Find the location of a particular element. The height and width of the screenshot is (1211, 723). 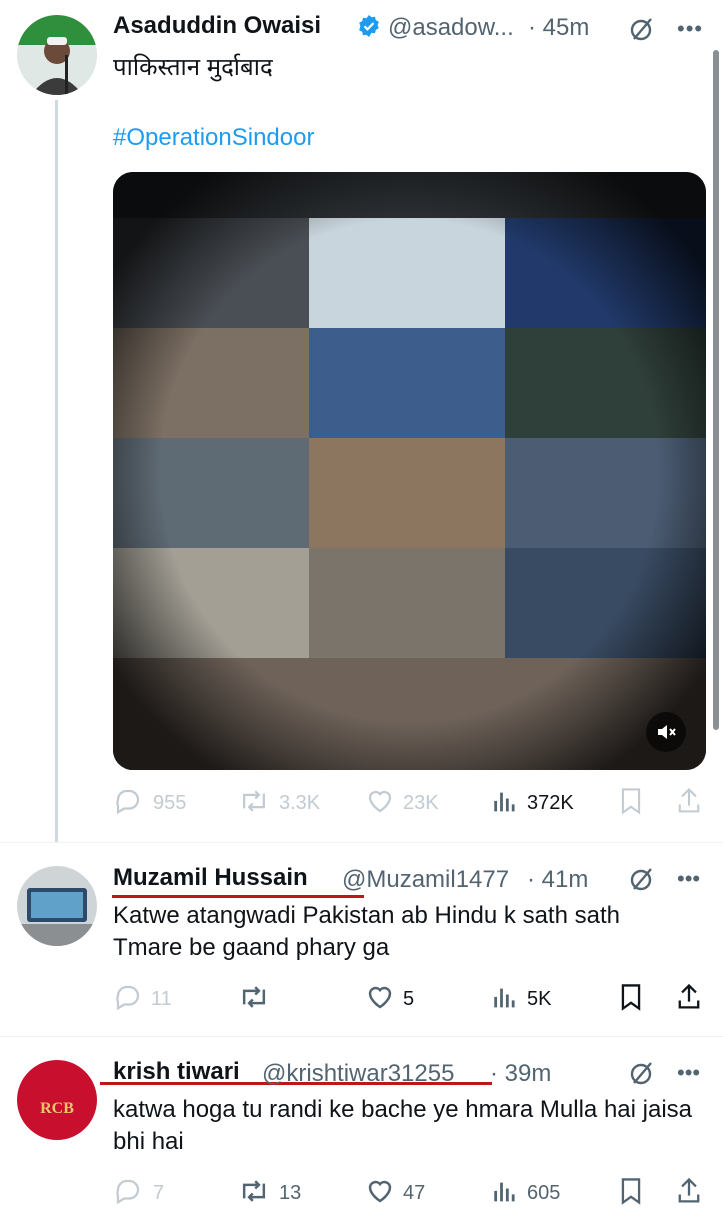

repost-count: 3.3K is located at coordinates (300, 803).